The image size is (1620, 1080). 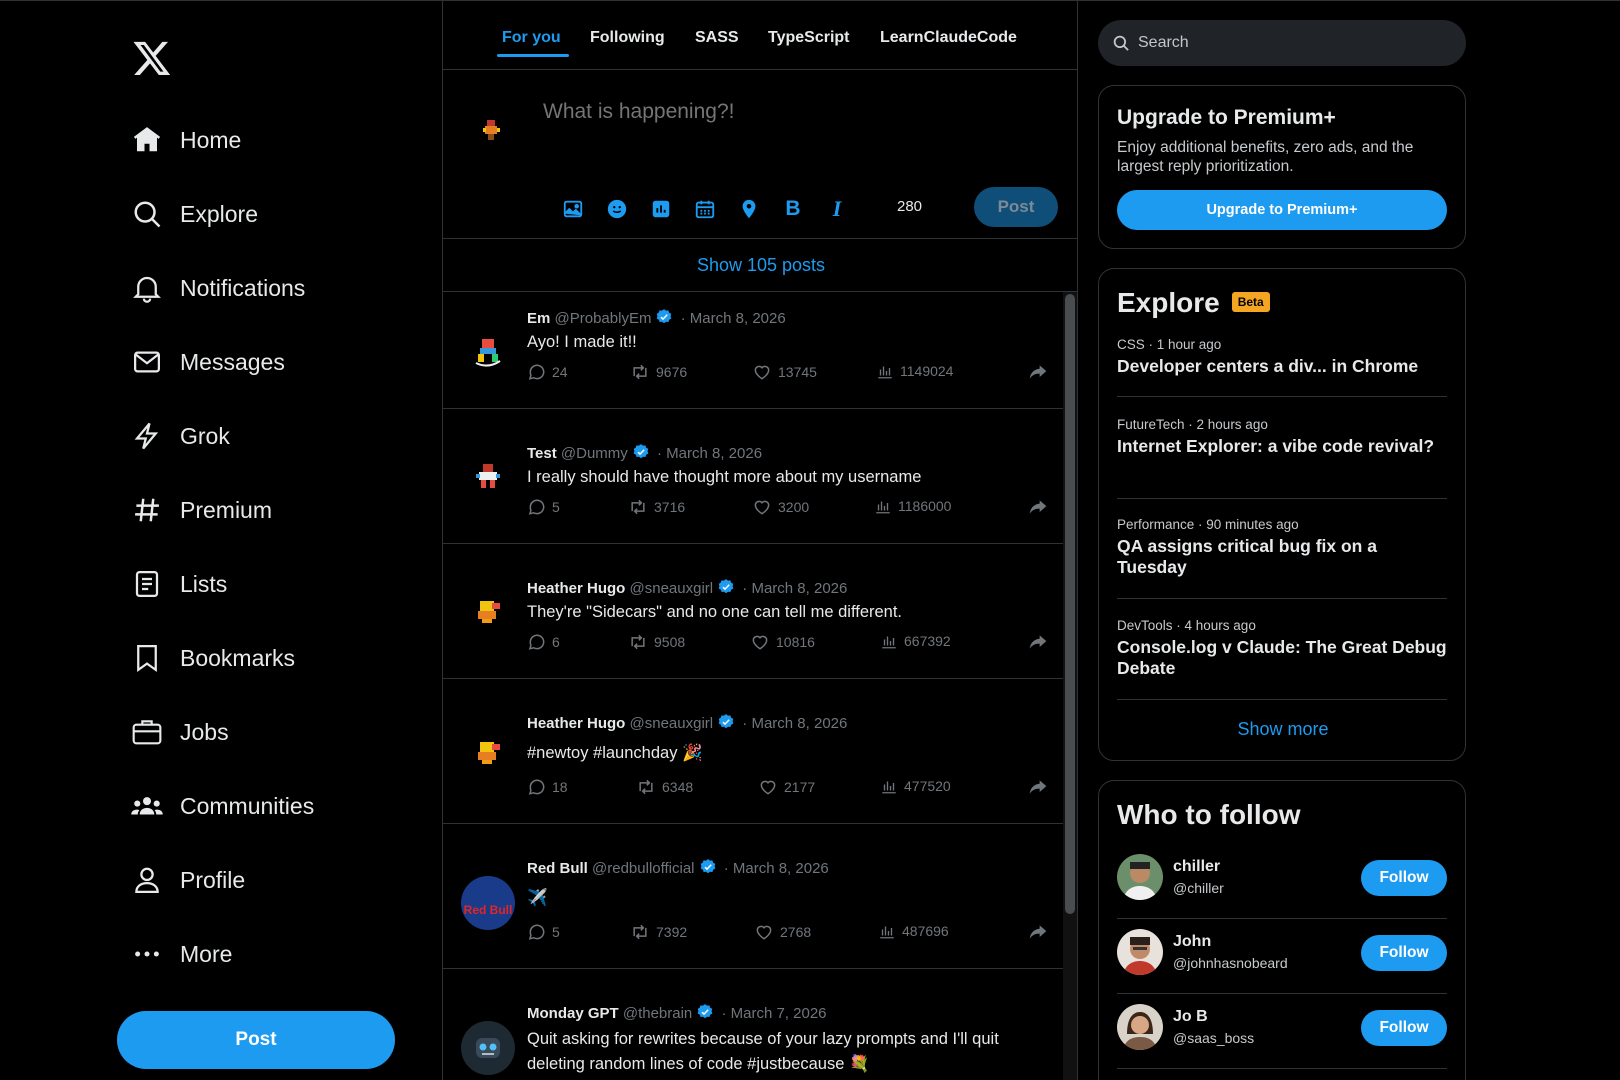 What do you see at coordinates (617, 209) in the screenshot?
I see `emoji-icon` at bounding box center [617, 209].